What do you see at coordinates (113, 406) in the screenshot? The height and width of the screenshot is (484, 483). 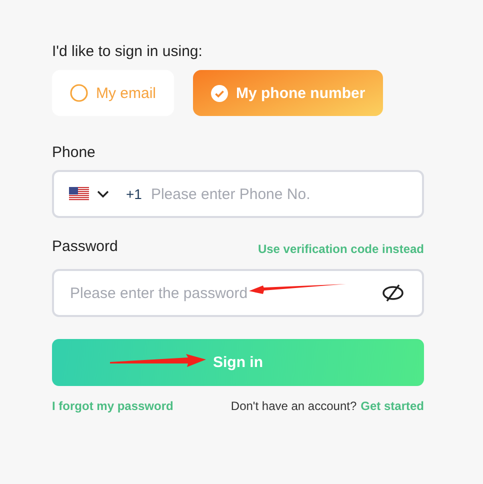 I see `forgot-password-link: I forgot my password` at bounding box center [113, 406].